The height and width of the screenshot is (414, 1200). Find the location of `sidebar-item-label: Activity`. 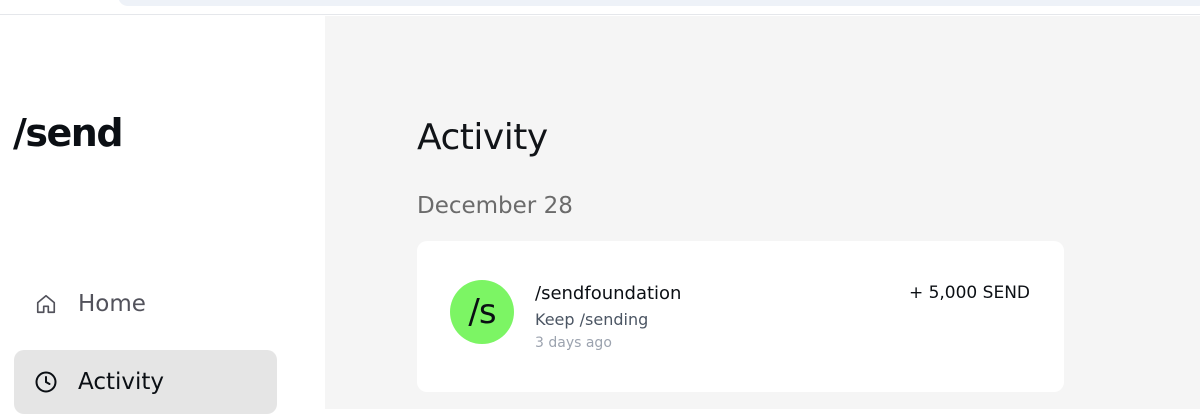

sidebar-item-label: Activity is located at coordinates (121, 382).